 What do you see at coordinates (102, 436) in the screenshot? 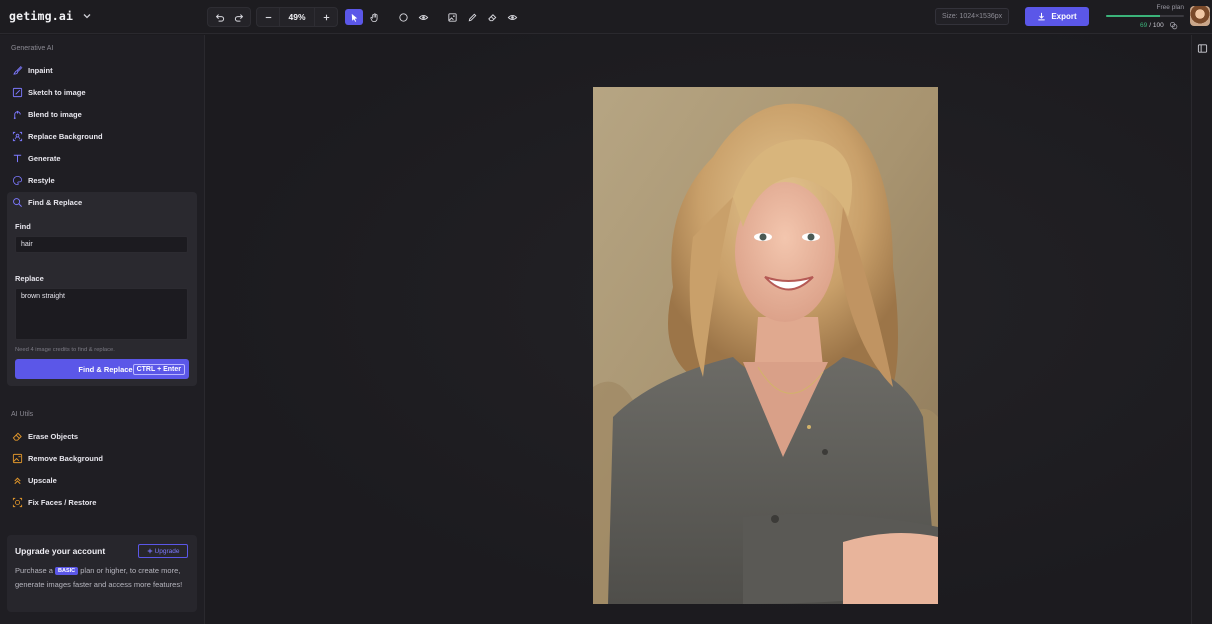
I see `sidebar-item-erase-objects: Erase Objects` at bounding box center [102, 436].